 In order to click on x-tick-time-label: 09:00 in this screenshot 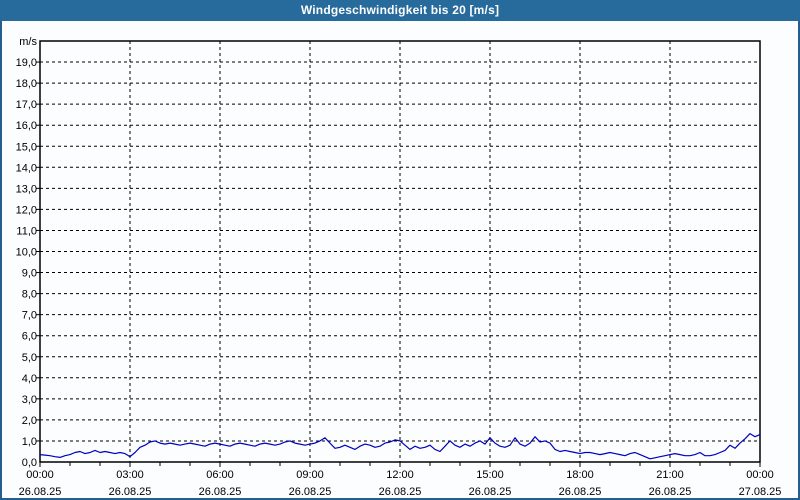, I will do `click(310, 475)`.